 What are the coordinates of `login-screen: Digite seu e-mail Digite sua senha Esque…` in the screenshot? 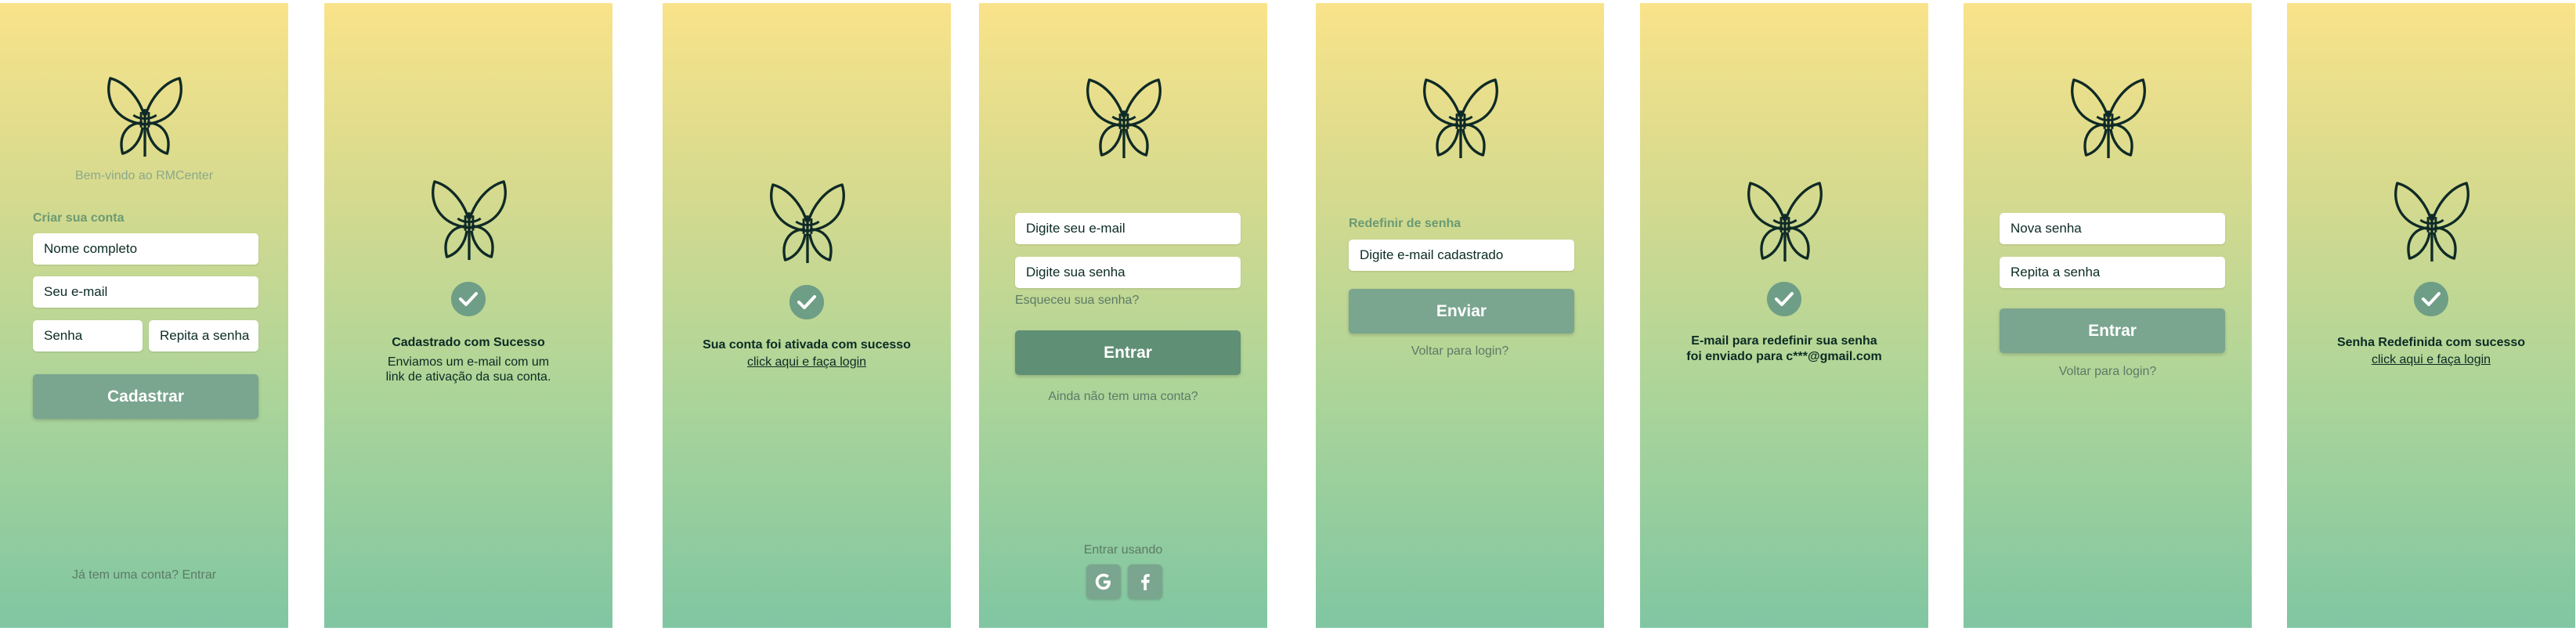 It's located at (1123, 315).